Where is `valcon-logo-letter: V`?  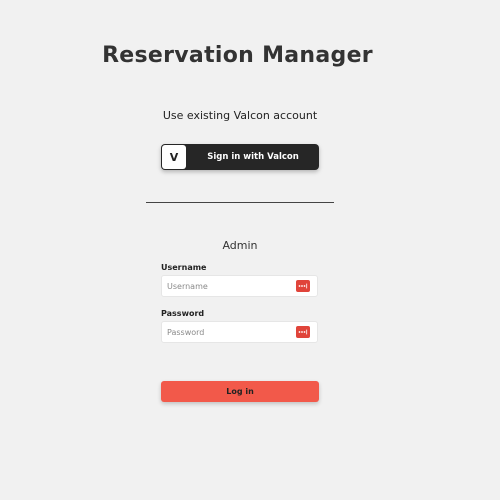 valcon-logo-letter: V is located at coordinates (174, 157).